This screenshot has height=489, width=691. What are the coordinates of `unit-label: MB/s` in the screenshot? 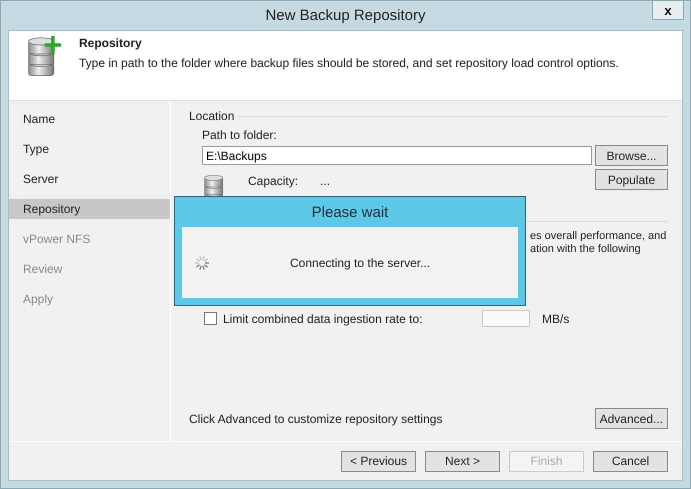 It's located at (556, 319).